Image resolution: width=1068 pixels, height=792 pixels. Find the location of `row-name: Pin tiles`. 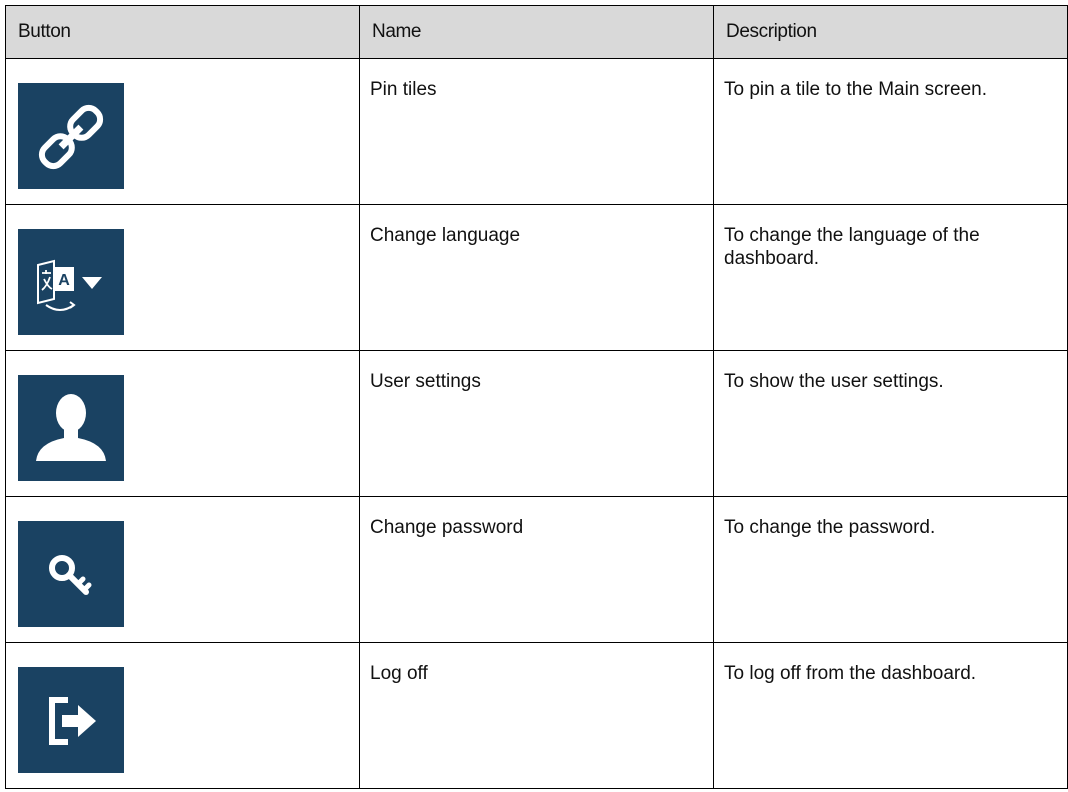

row-name: Pin tiles is located at coordinates (536, 131).